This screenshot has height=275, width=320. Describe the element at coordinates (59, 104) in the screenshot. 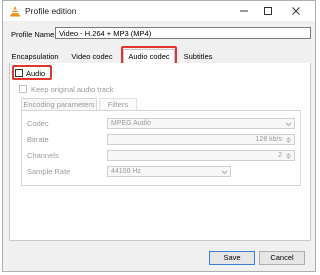

I see `subtab-encoding-parameters: Encoding parameters` at that location.